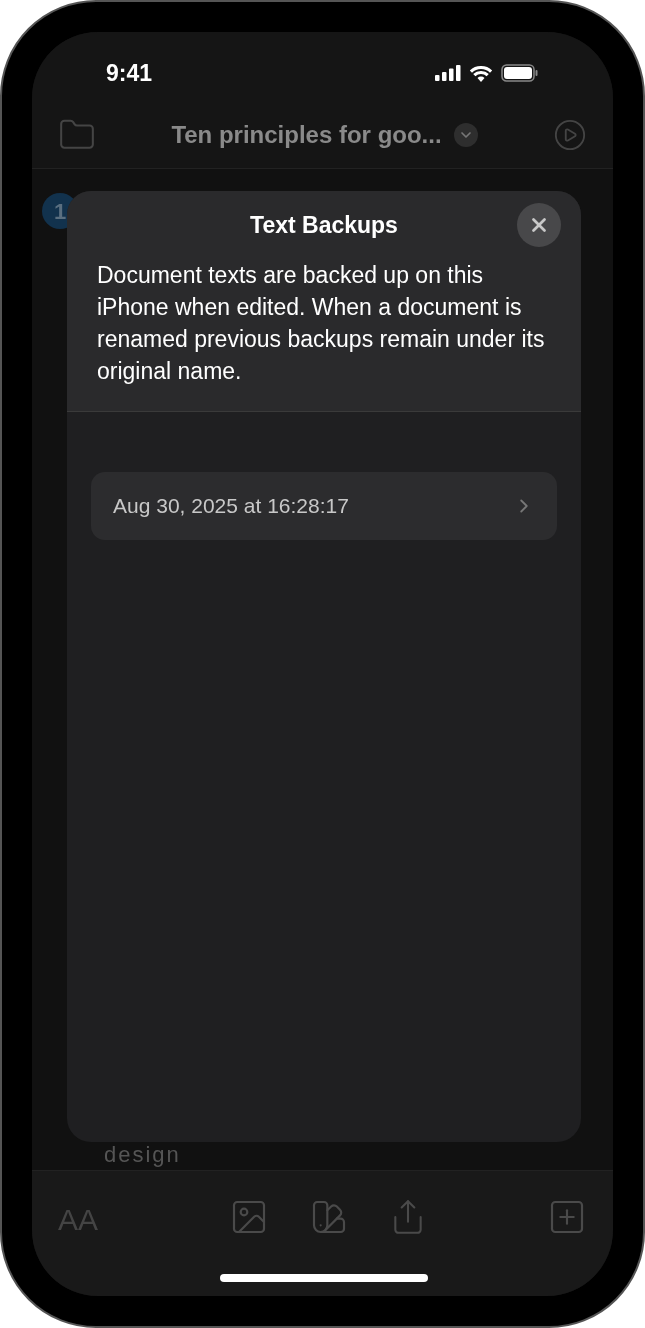 The width and height of the screenshot is (645, 1328). What do you see at coordinates (539, 225) in the screenshot?
I see `close-button` at bounding box center [539, 225].